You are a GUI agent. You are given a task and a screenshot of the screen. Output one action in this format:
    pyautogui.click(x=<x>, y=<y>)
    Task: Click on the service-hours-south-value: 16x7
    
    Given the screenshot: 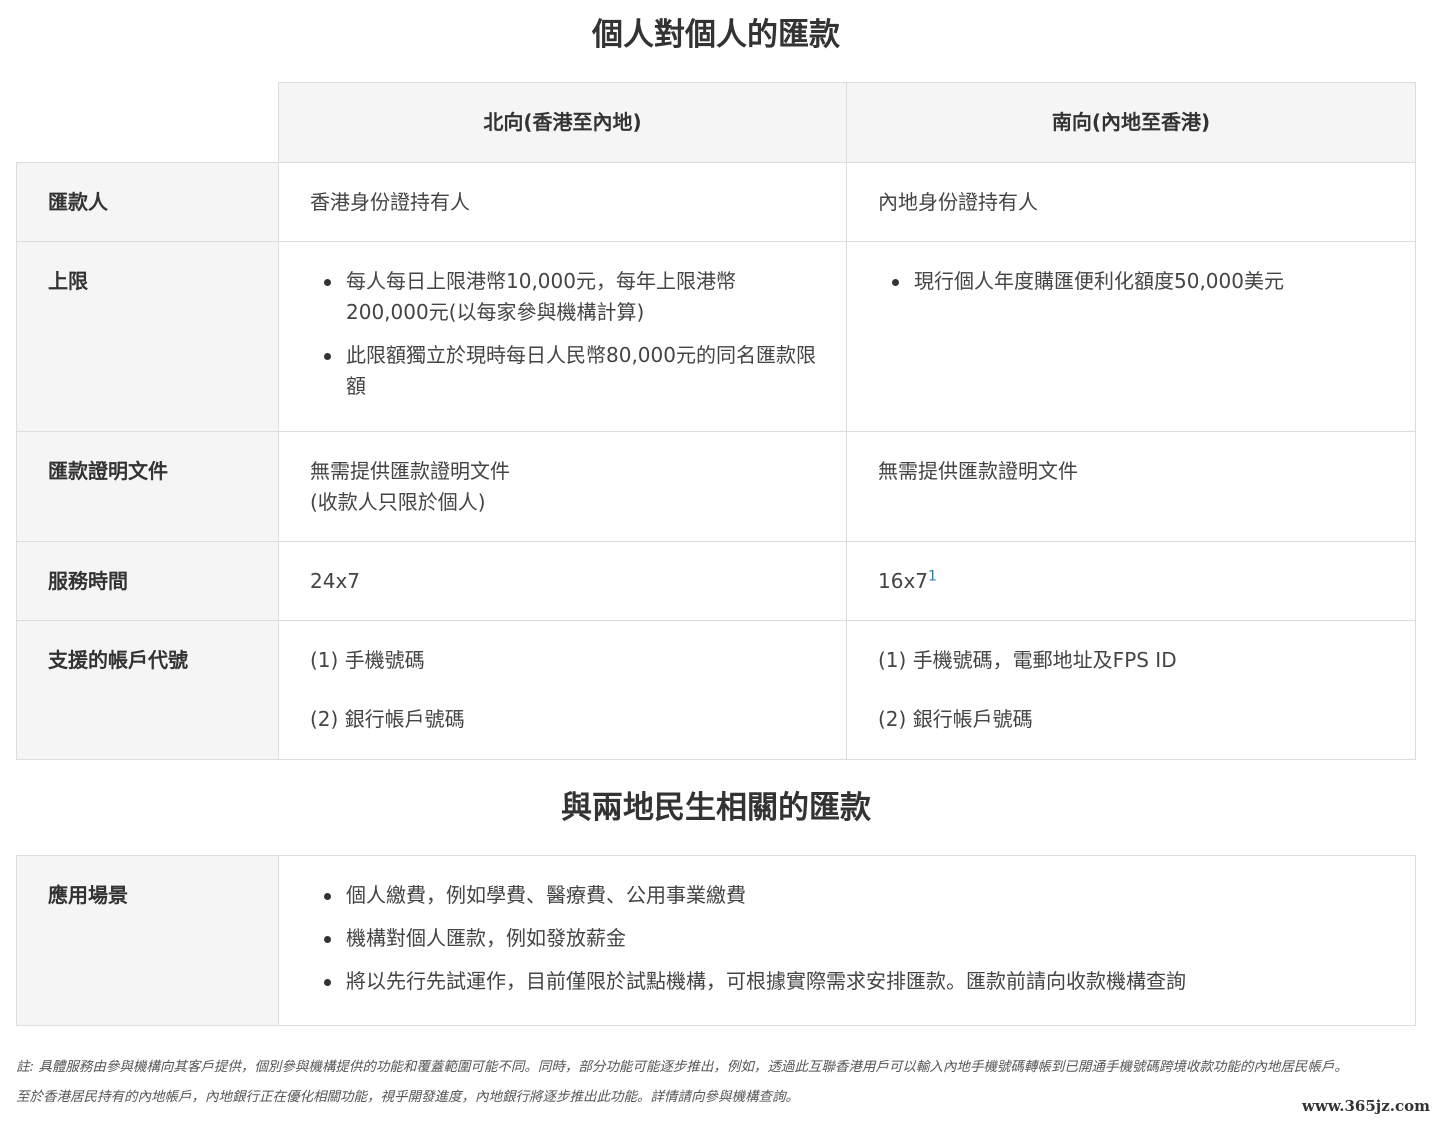 What is the action you would take?
    pyautogui.click(x=903, y=581)
    